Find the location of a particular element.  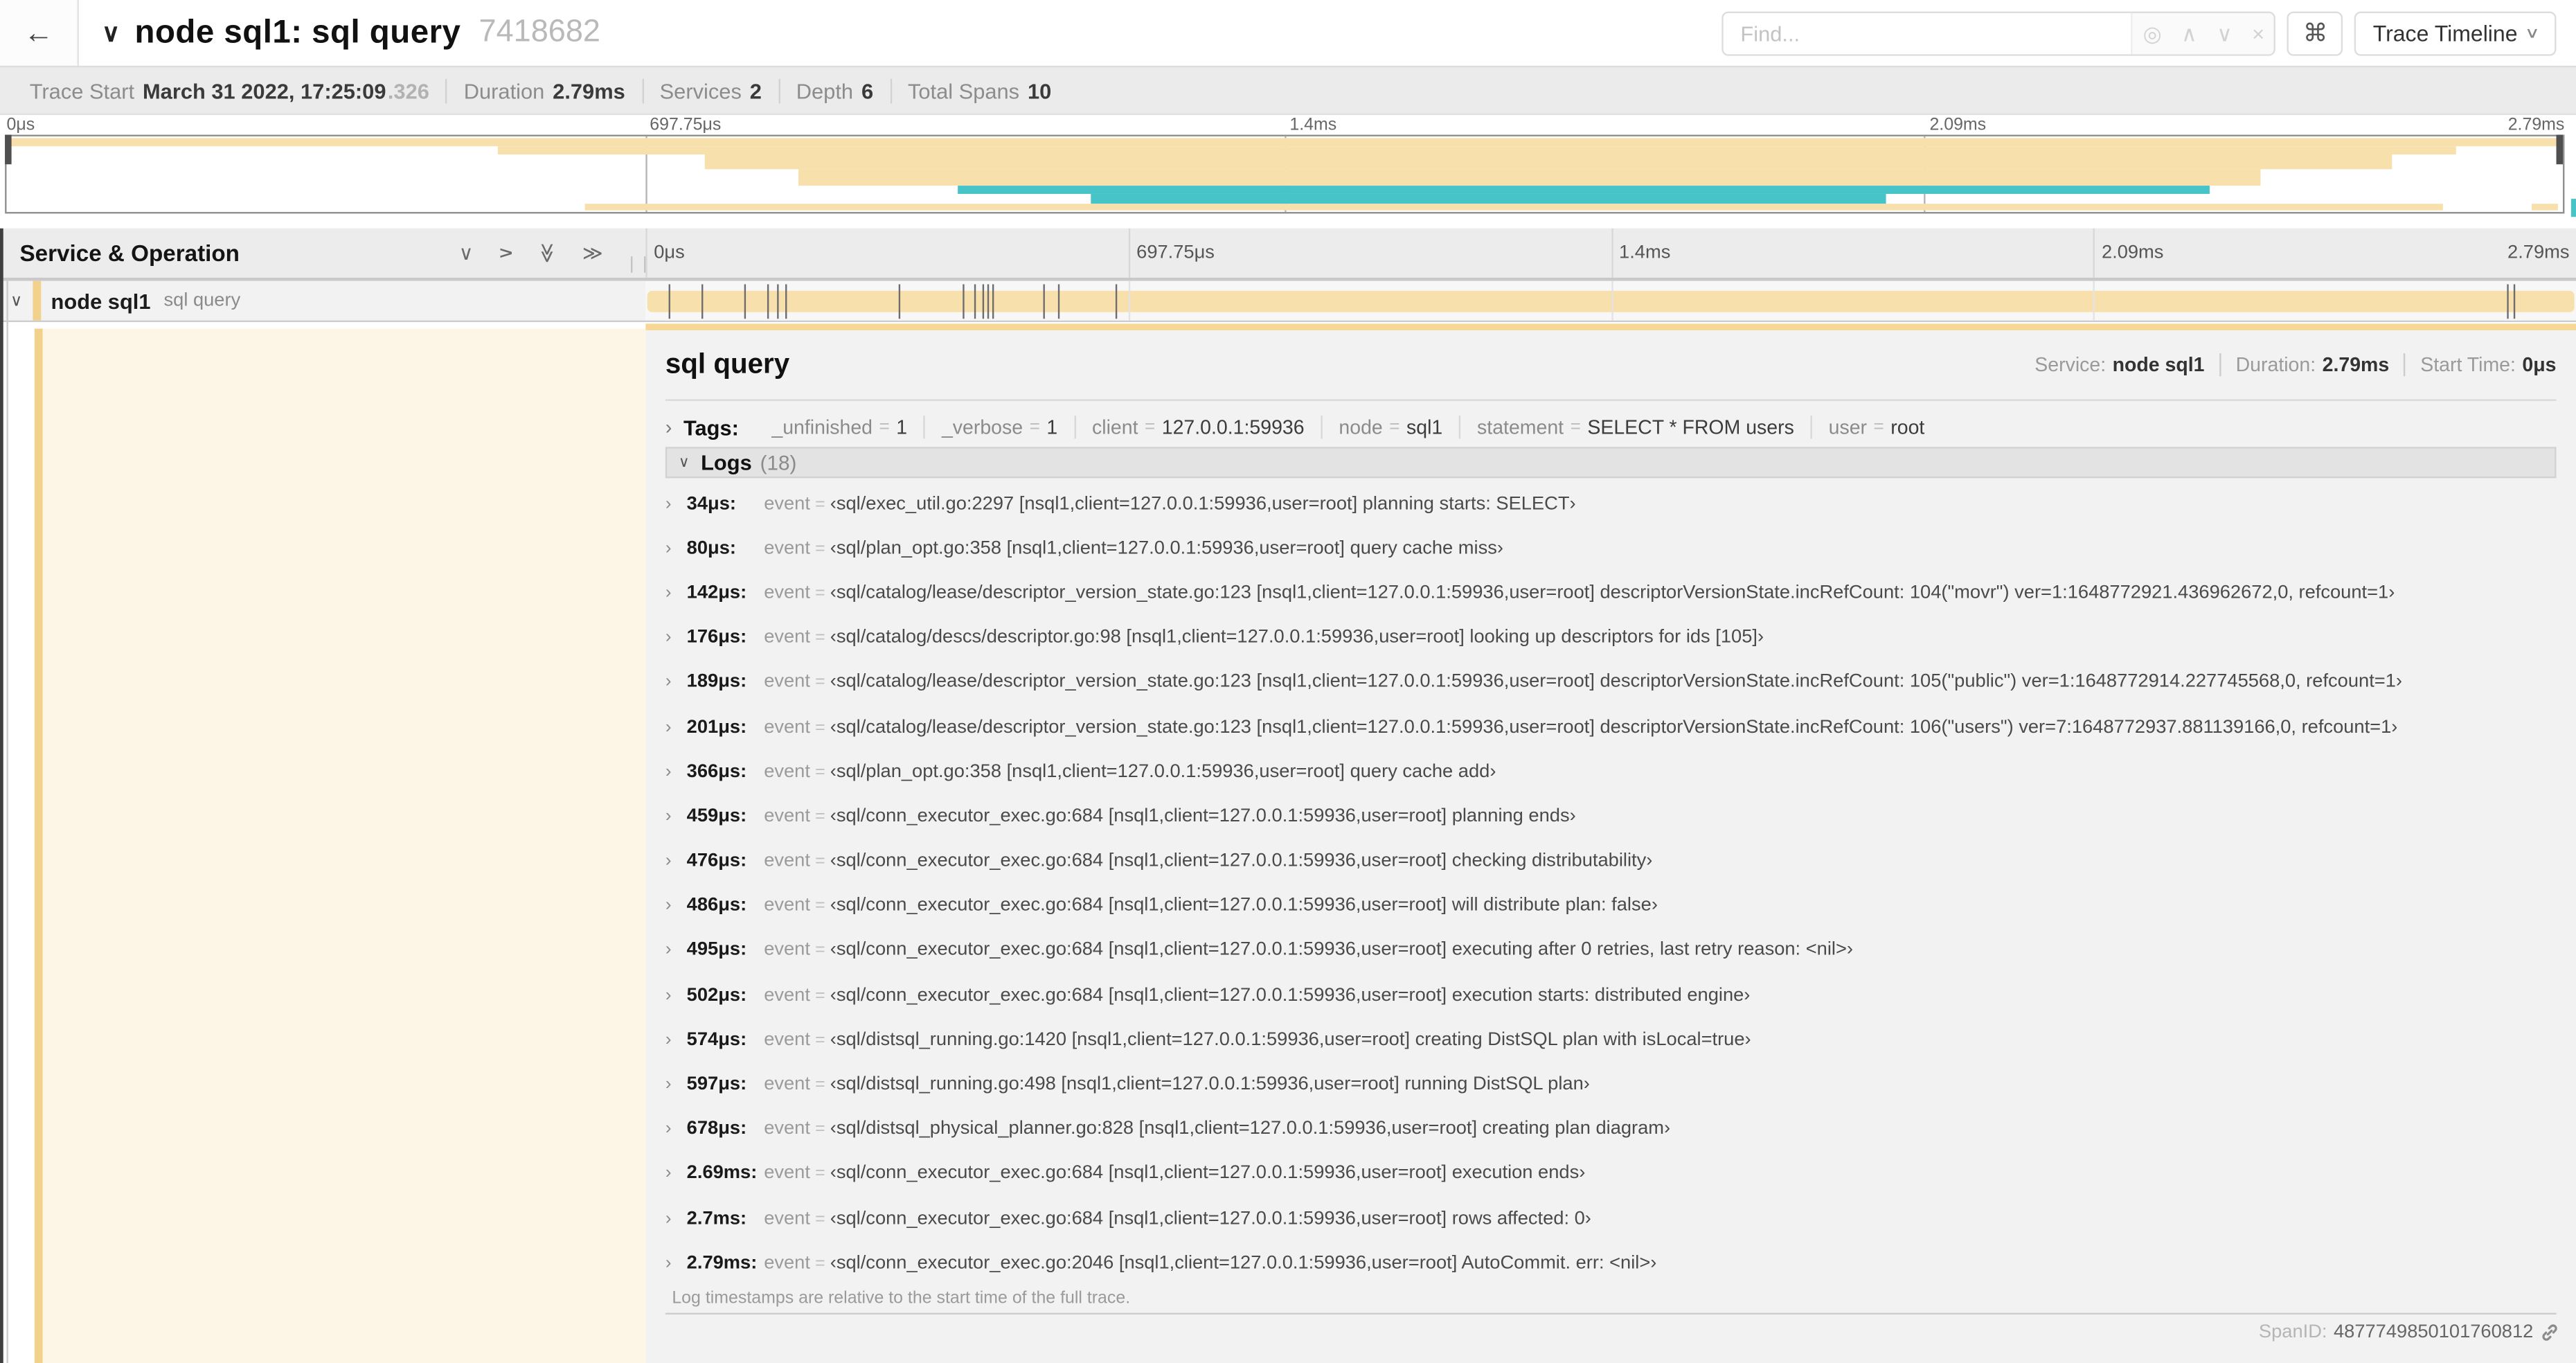

logs-accordion-header: ∨ Logs (18) is located at coordinates (1611, 463).